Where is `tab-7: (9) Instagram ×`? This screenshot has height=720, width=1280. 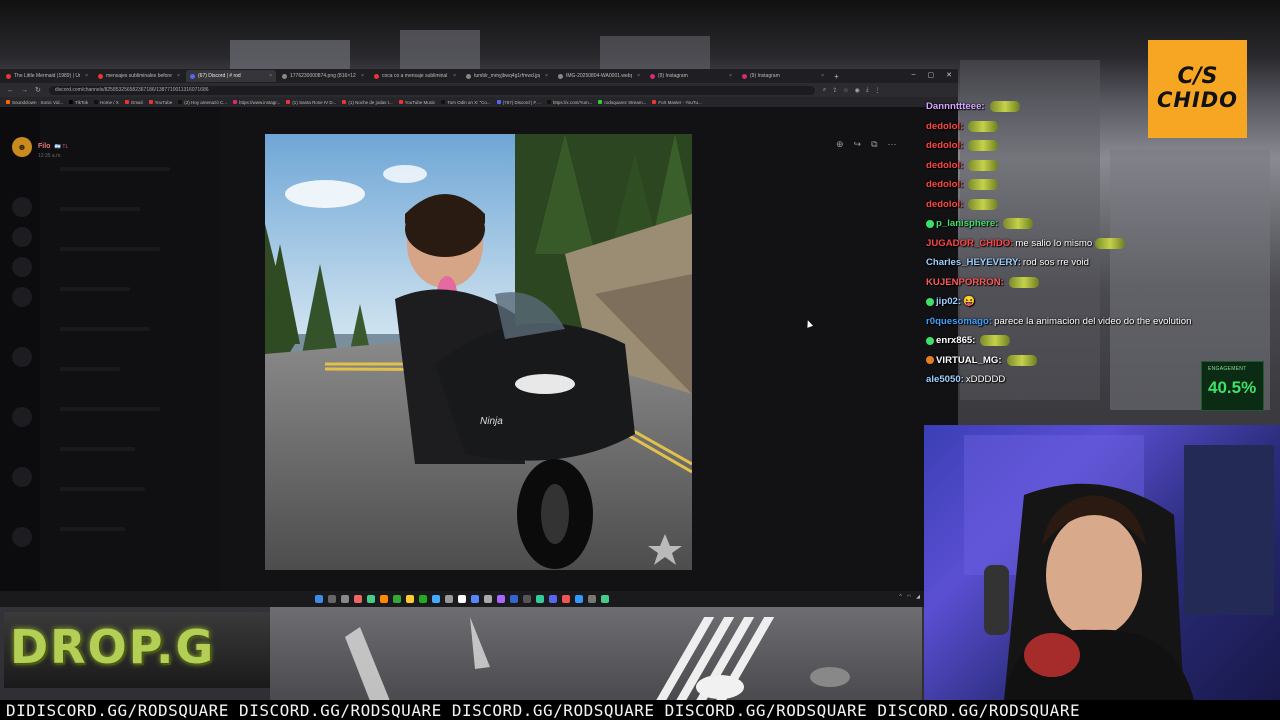 tab-7: (9) Instagram × is located at coordinates (691, 76).